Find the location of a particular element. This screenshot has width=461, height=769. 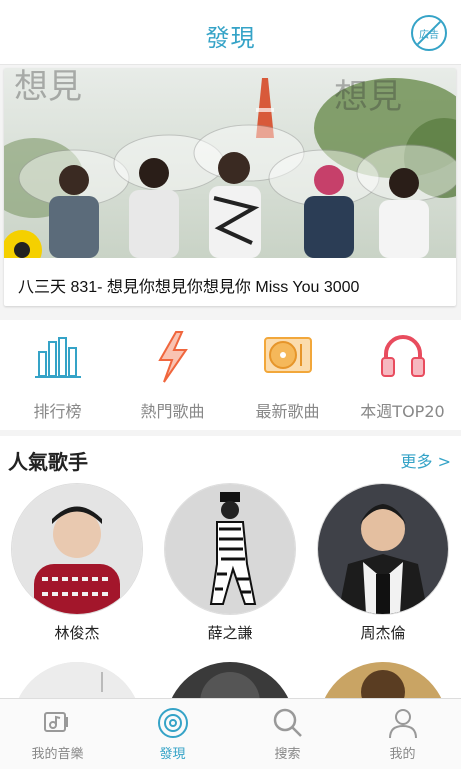

artist-card: 周杰倫 is located at coordinates (383, 563).